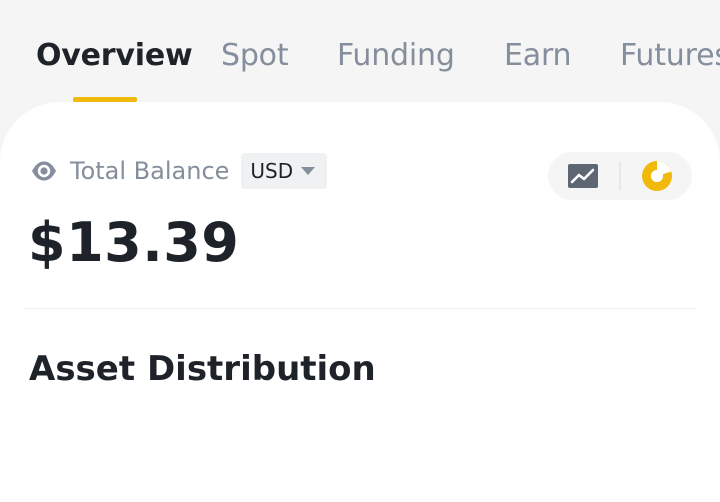 This screenshot has width=720, height=502. Describe the element at coordinates (396, 56) in the screenshot. I see `tab-funding: Funding` at that location.